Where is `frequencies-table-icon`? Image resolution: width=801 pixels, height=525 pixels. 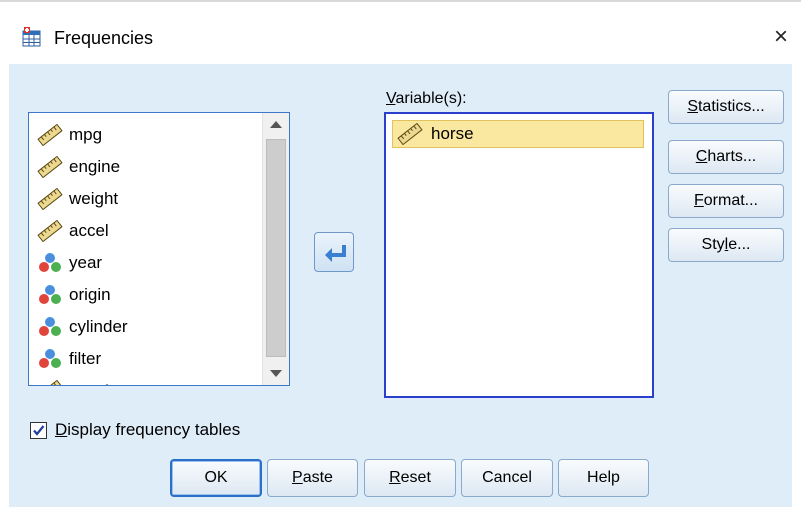
frequencies-table-icon is located at coordinates (32, 37).